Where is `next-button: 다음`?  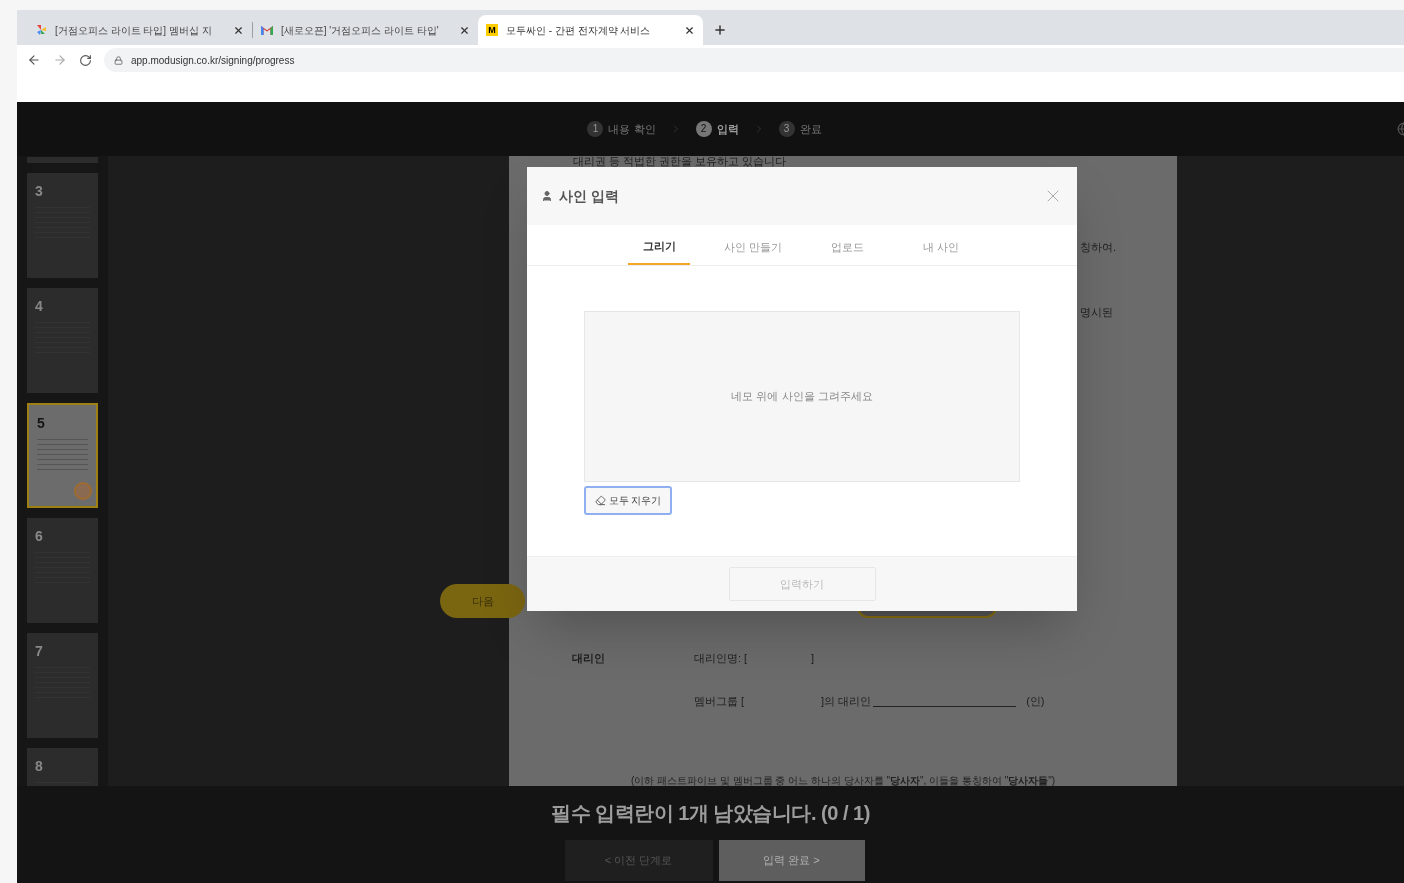 next-button: 다음 is located at coordinates (482, 601).